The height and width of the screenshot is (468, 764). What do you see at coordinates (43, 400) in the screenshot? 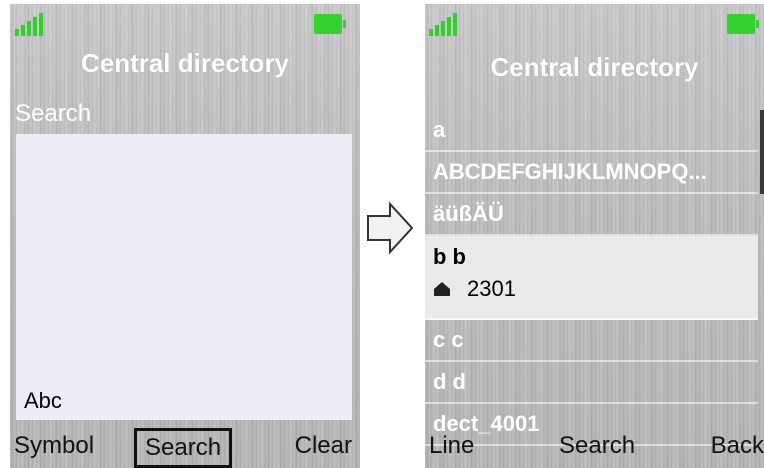
I see `input-mode-indicator: Abc` at bounding box center [43, 400].